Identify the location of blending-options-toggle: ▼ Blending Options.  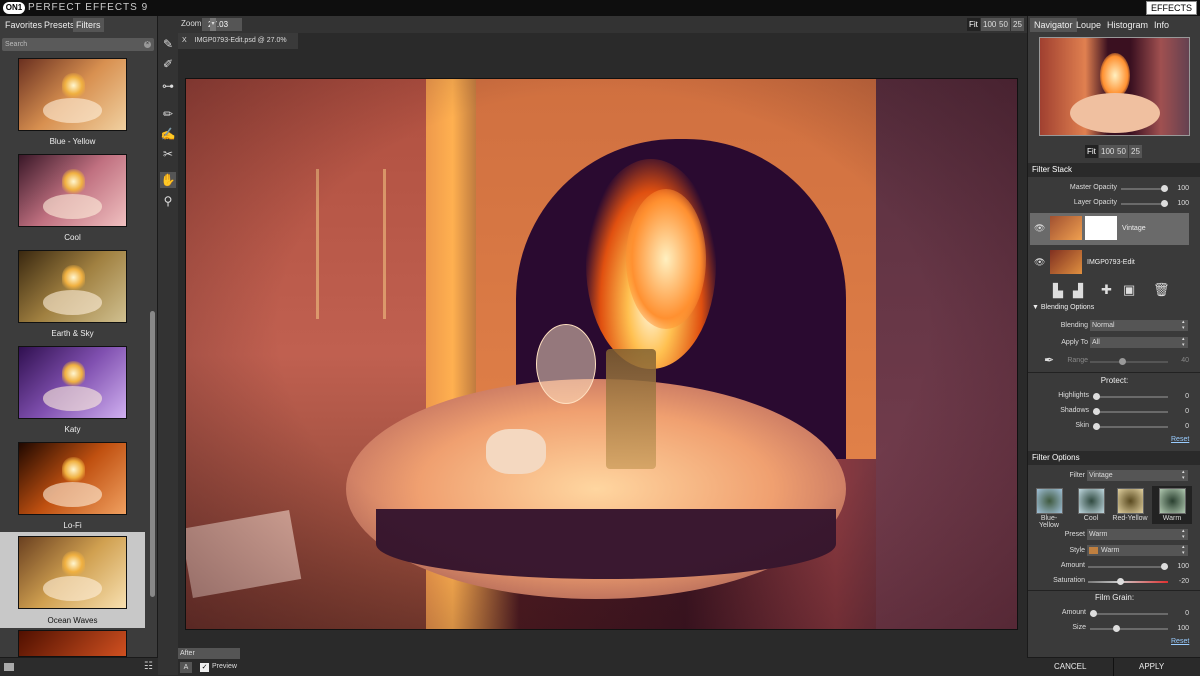
(1063, 307).